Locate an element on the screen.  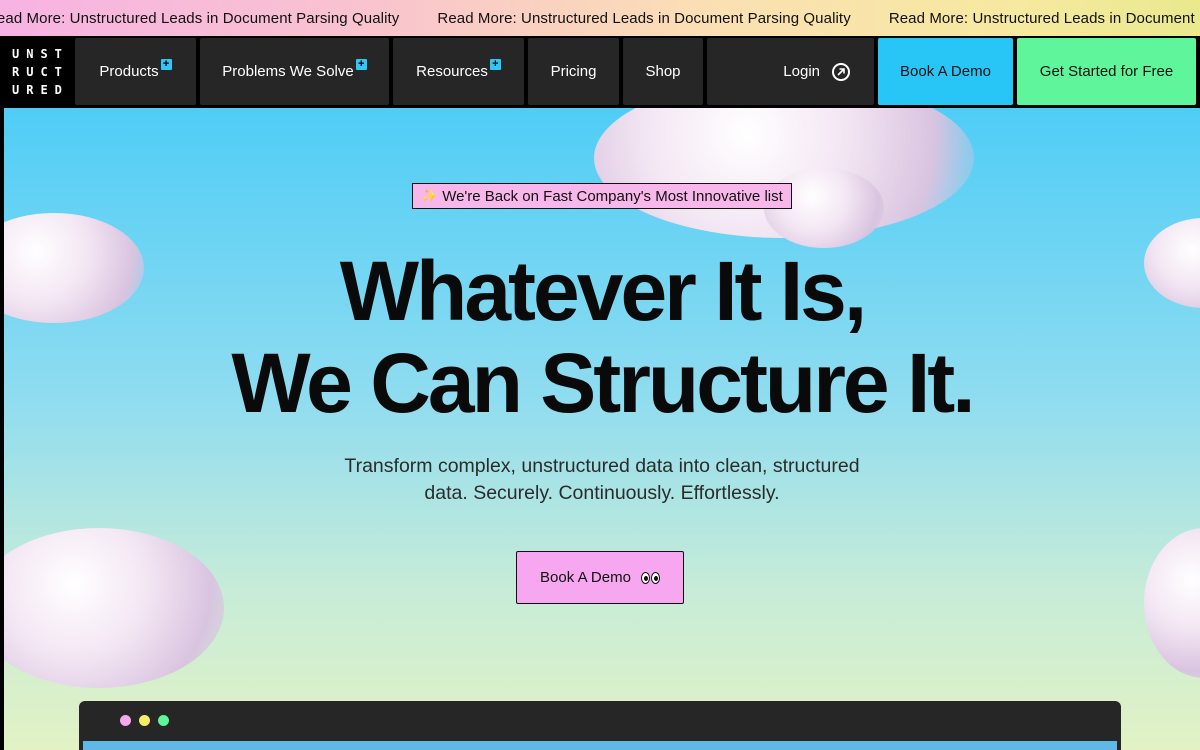
logo-line: UNST is located at coordinates (40, 54).